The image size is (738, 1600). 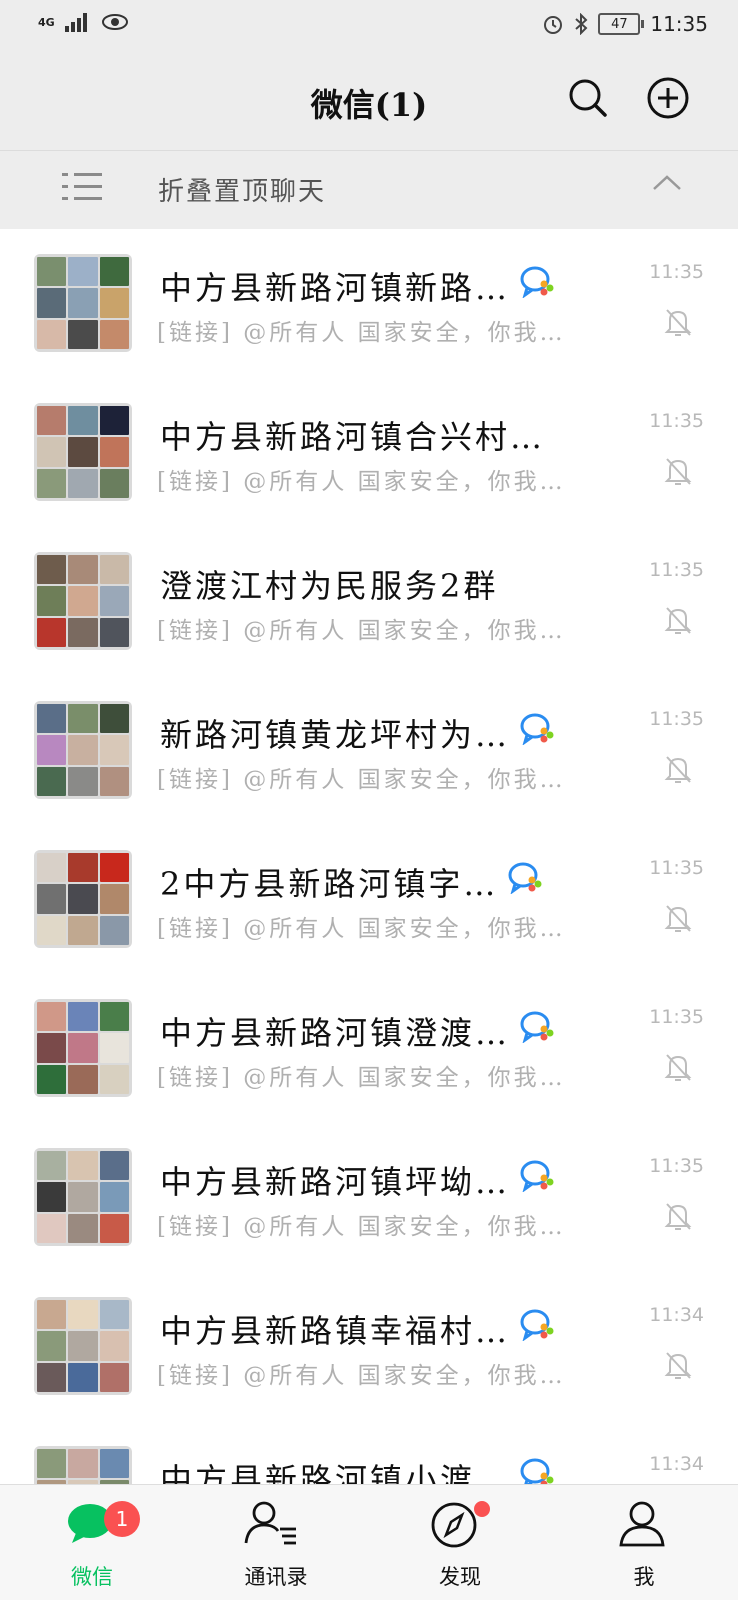 I want to click on tab-me: 我, so click(x=644, y=1542).